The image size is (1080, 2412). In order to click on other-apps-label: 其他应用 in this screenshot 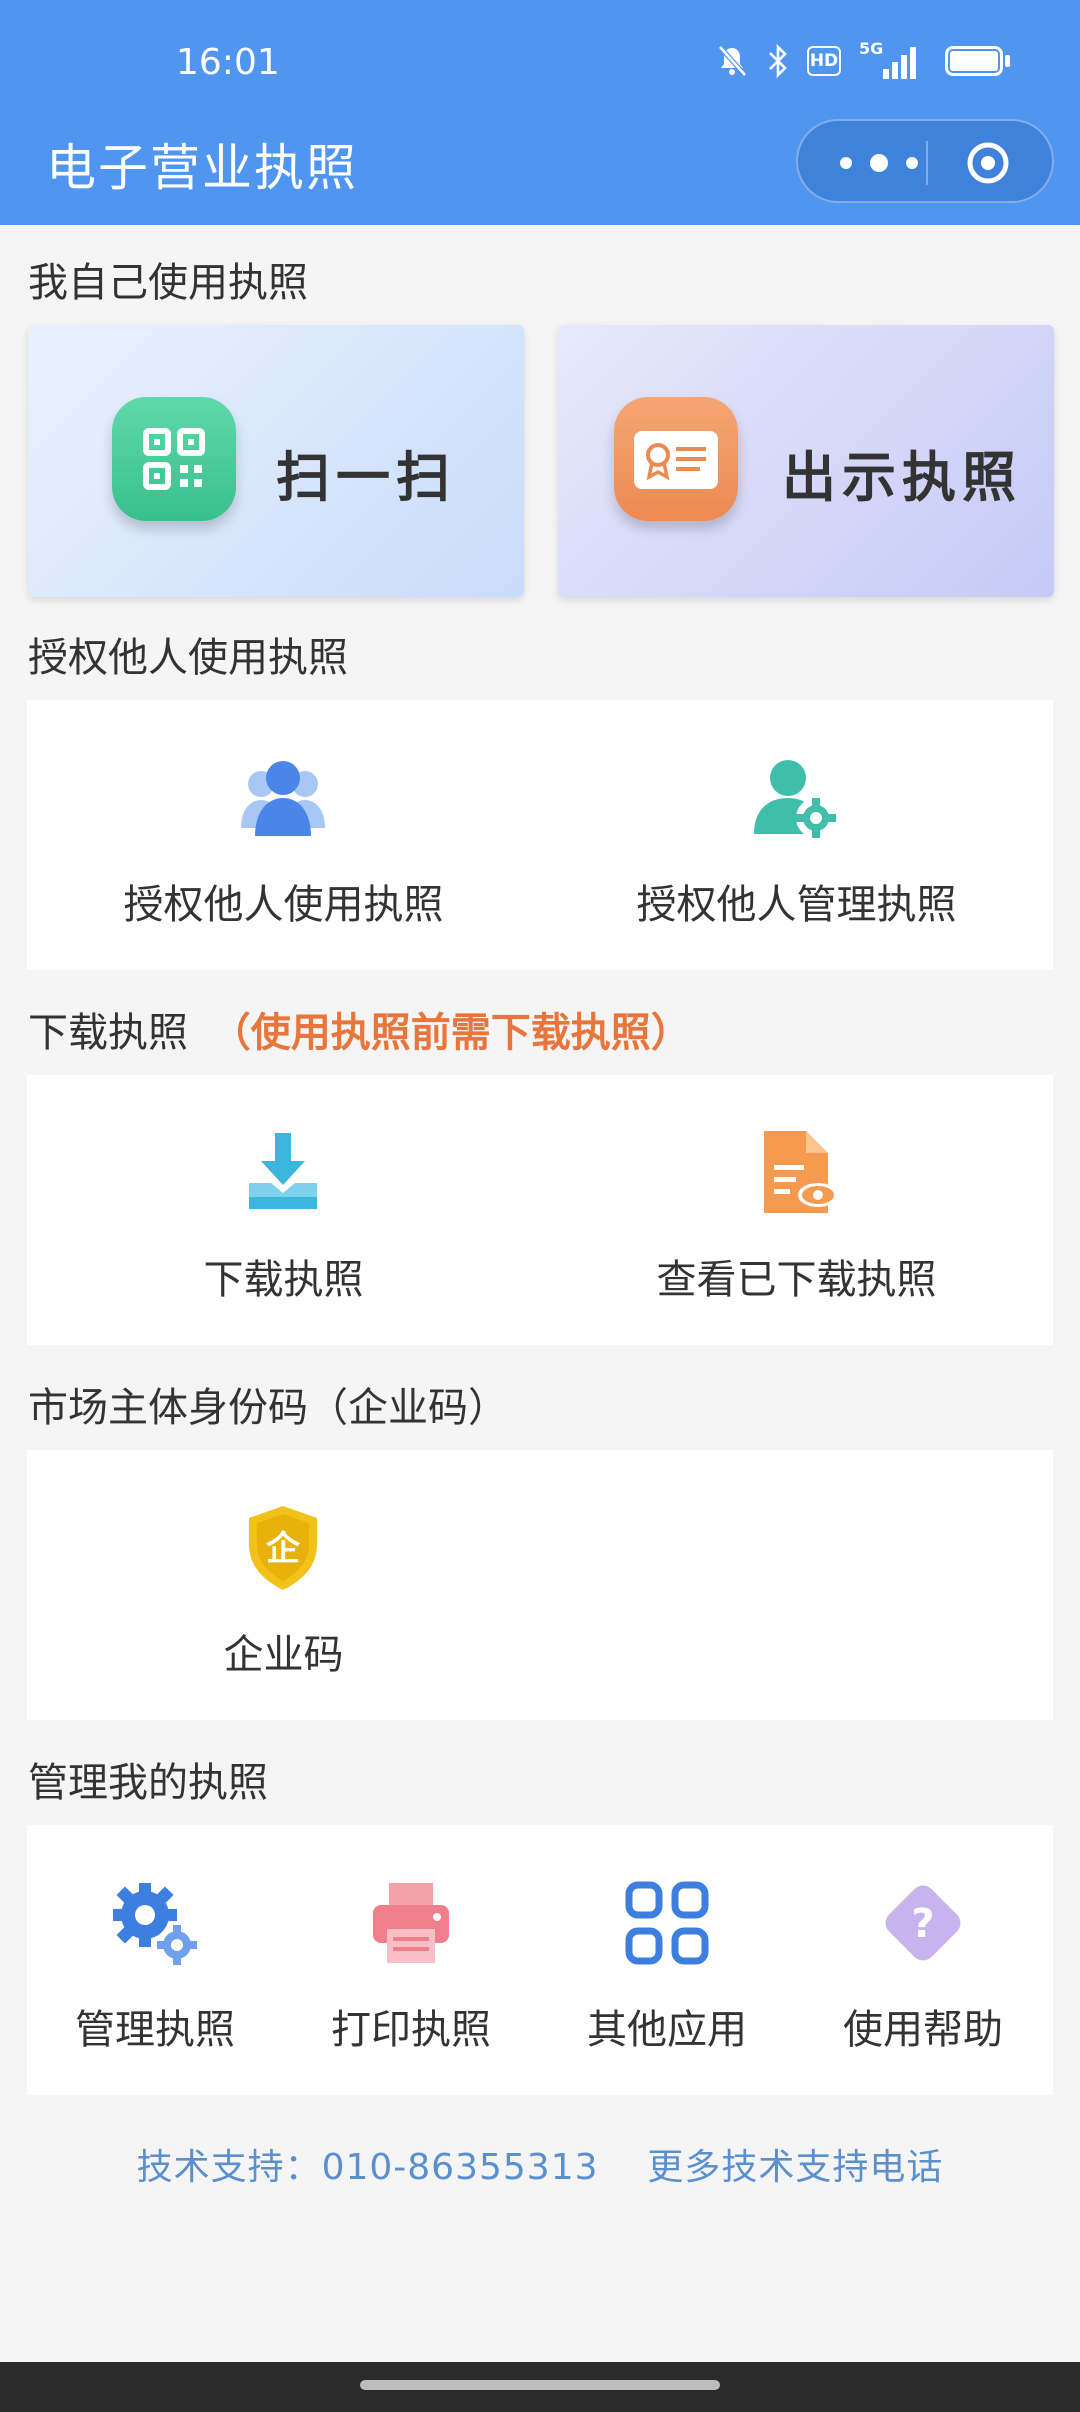, I will do `click(667, 2030)`.